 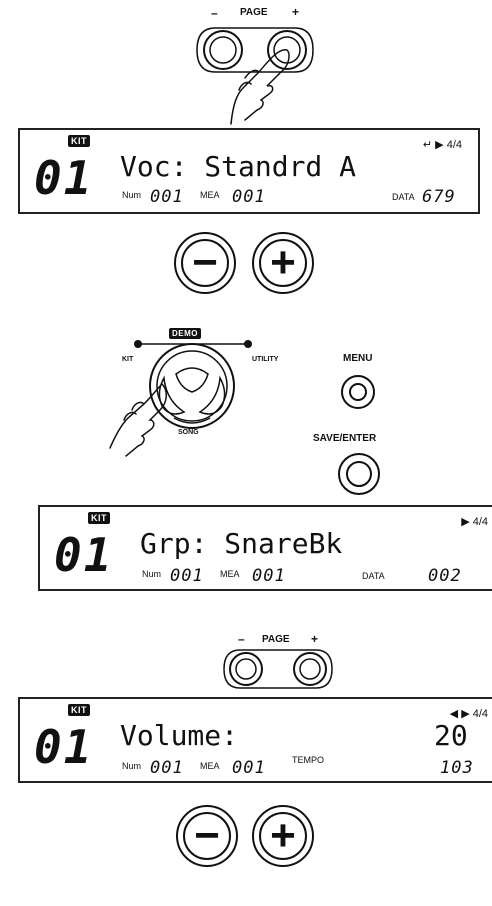 I want to click on tempo-label: TEMPO, so click(x=308, y=760).